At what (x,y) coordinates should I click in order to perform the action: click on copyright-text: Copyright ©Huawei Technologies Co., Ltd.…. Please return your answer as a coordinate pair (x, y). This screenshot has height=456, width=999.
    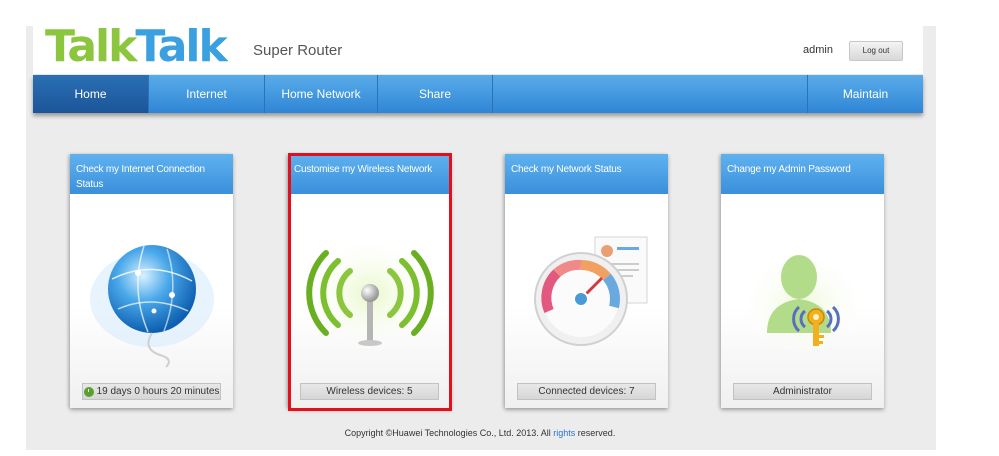
    Looking at the image, I should click on (447, 433).